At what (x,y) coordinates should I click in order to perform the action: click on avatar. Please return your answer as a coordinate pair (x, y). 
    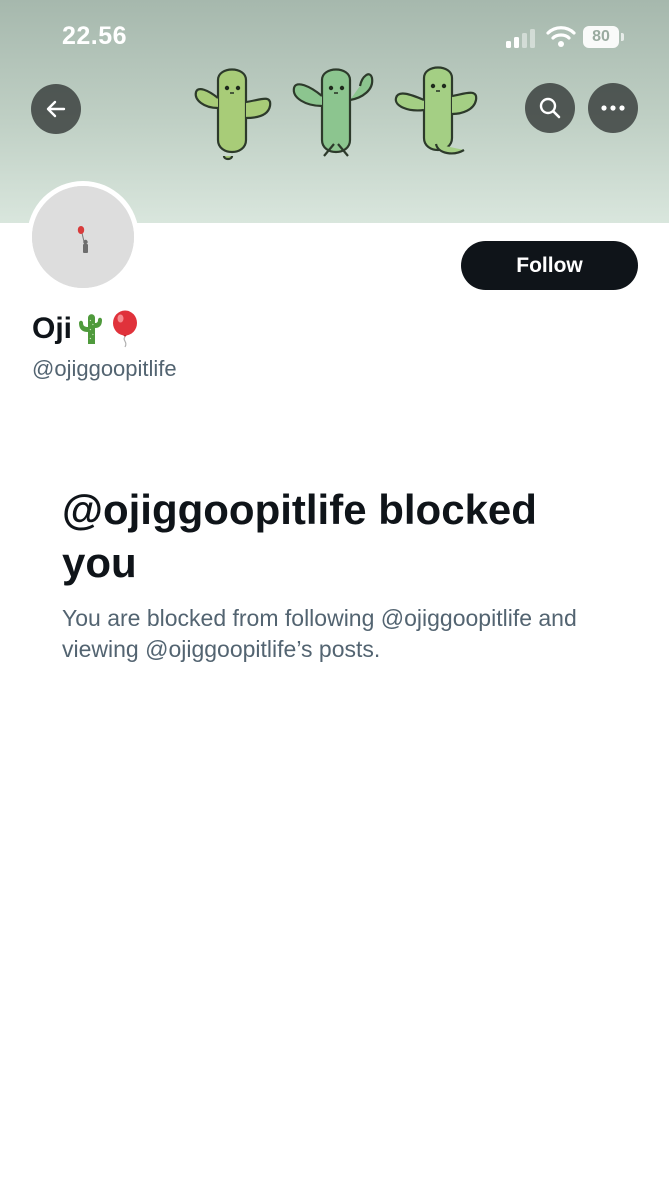
    Looking at the image, I should click on (83, 237).